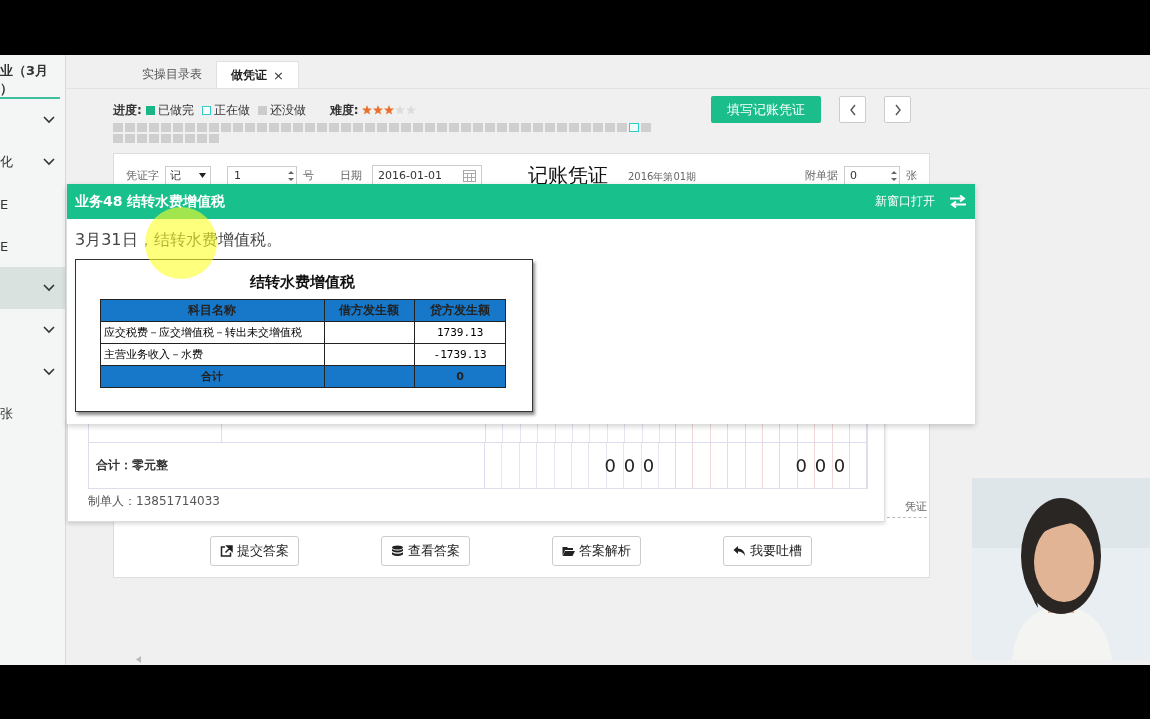 The height and width of the screenshot is (719, 1150). What do you see at coordinates (7, 89) in the screenshot?
I see `sidebar-heading: ）` at bounding box center [7, 89].